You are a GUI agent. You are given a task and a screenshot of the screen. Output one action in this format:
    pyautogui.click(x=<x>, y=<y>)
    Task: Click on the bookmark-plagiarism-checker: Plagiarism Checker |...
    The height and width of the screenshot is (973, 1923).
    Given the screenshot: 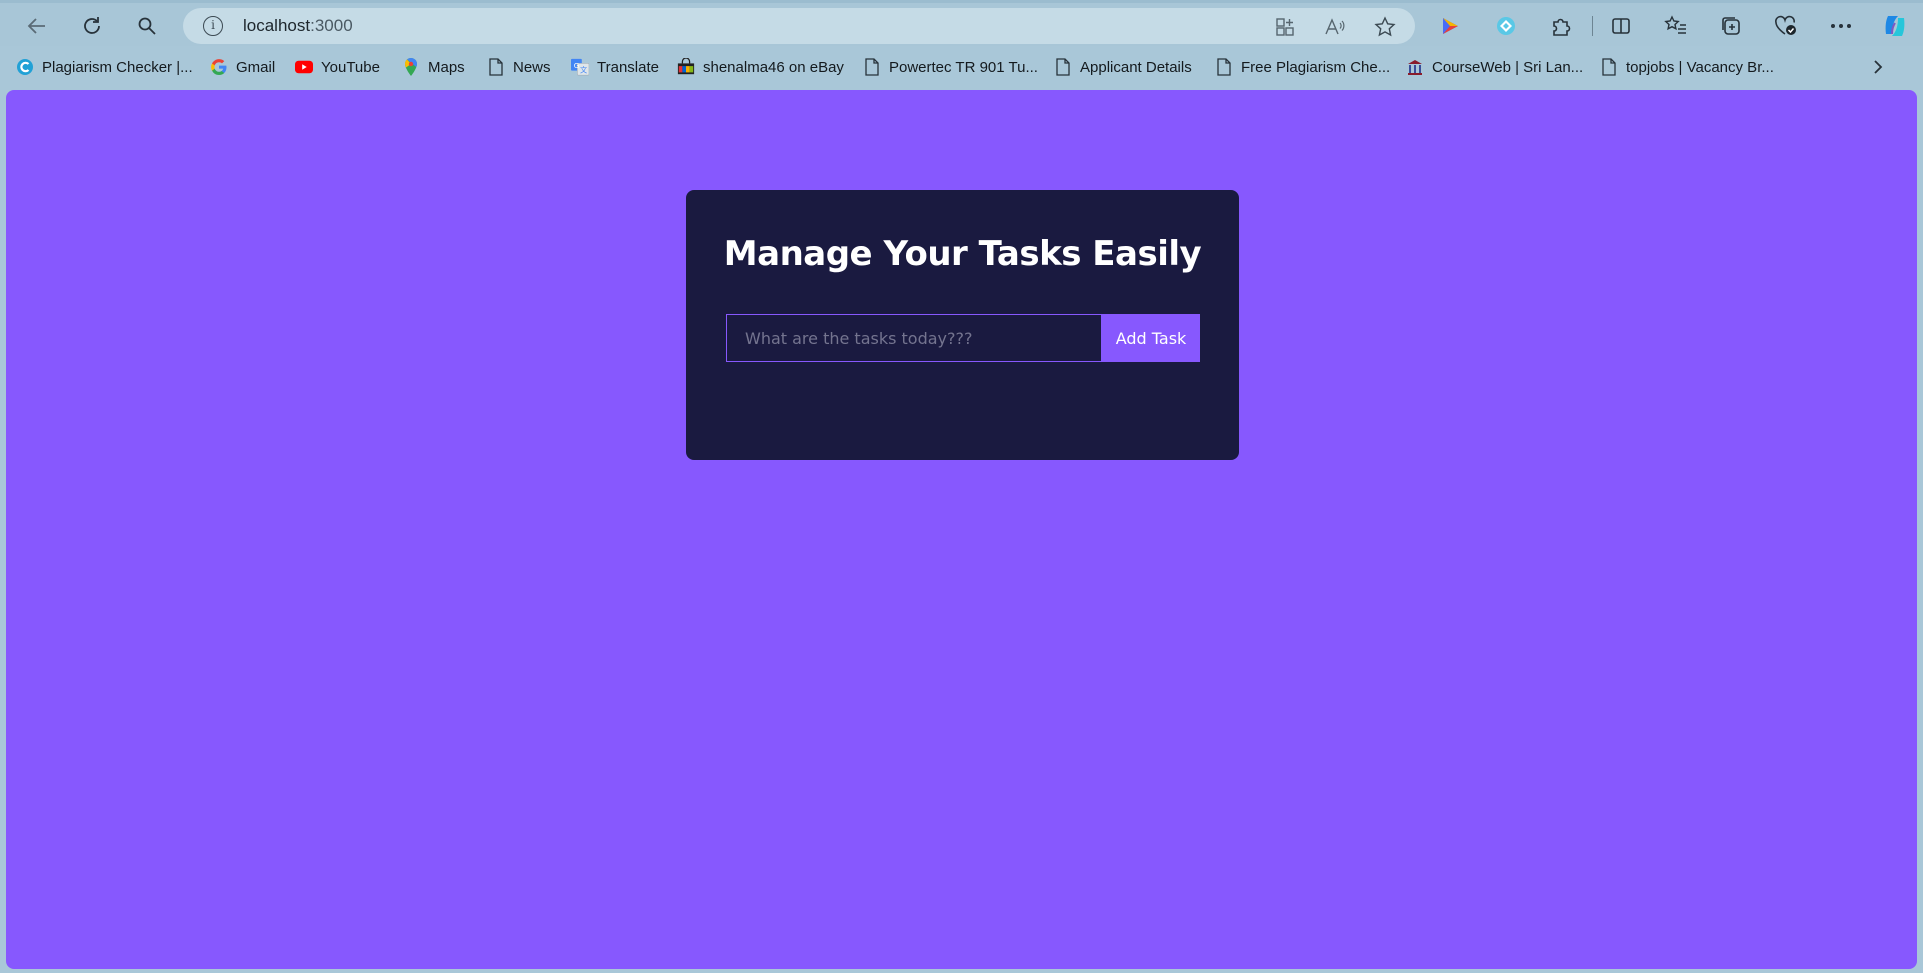 What is the action you would take?
    pyautogui.click(x=104, y=67)
    